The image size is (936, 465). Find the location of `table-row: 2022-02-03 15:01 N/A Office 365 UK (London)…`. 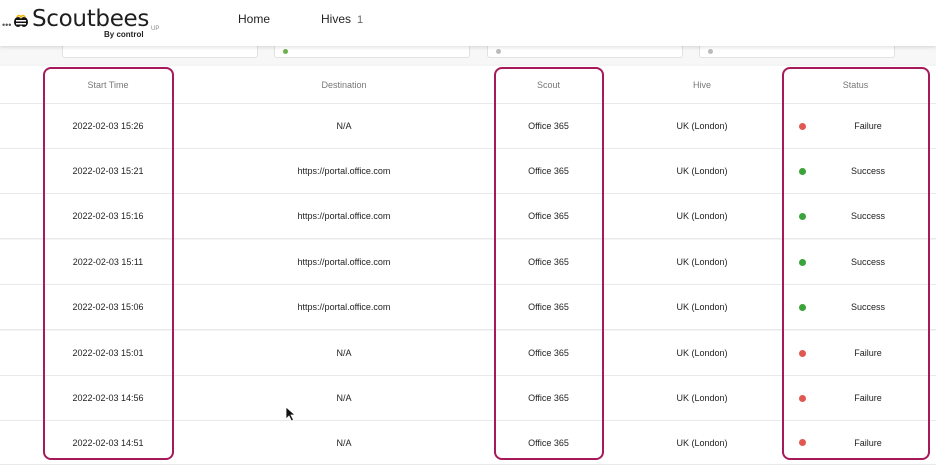

table-row: 2022-02-03 15:01 N/A Office 365 UK (London)… is located at coordinates (468, 353).